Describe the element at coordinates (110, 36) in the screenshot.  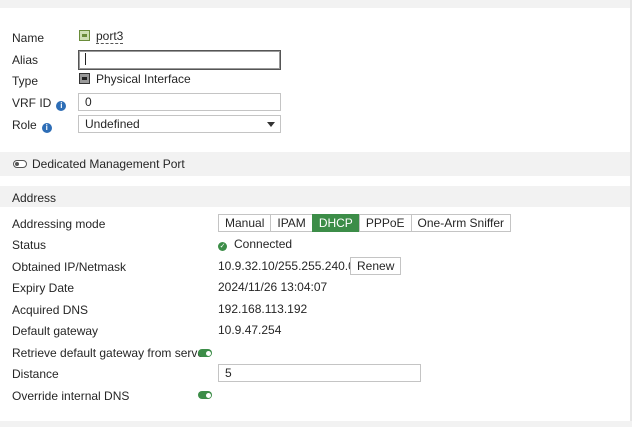
I see `port-name: port3` at that location.